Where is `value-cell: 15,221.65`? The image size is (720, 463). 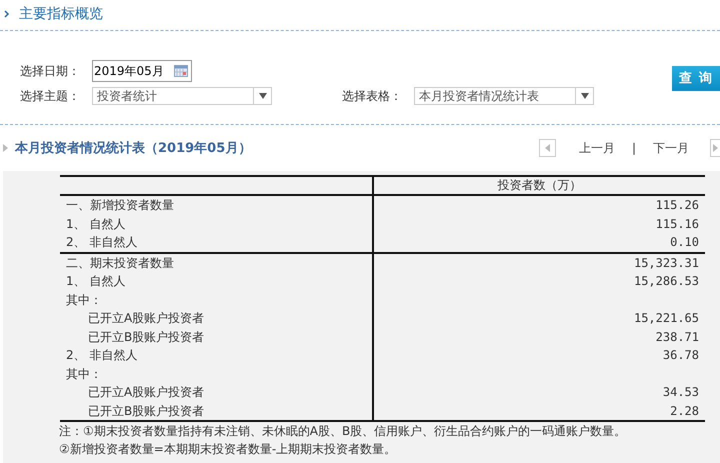
value-cell: 15,221.65 is located at coordinates (666, 318).